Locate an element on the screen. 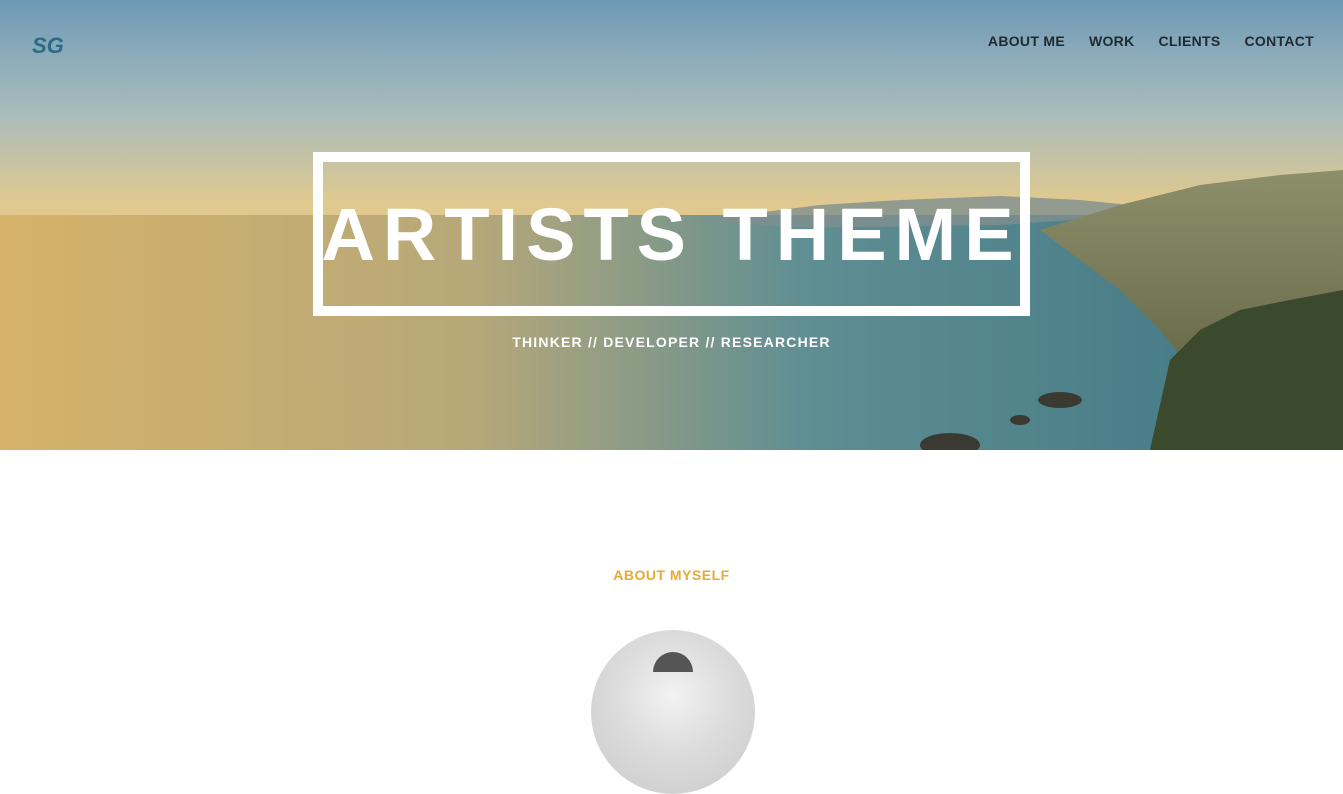 The width and height of the screenshot is (1343, 794). nav-item-clients: CLIENTS is located at coordinates (1190, 41).